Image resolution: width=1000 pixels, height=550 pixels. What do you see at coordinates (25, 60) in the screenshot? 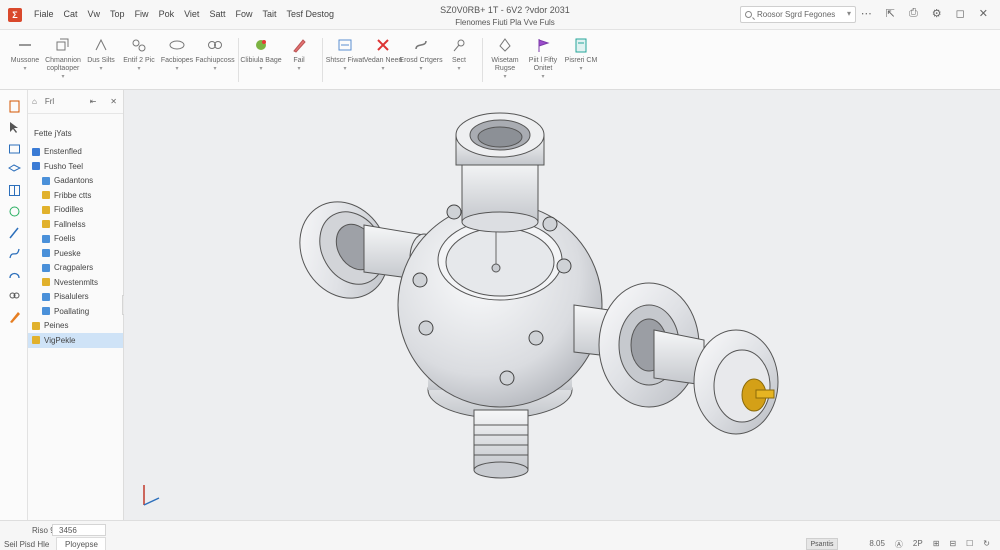
I see `ribbon-button: Mussone ▾` at bounding box center [25, 60].